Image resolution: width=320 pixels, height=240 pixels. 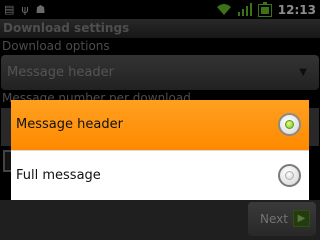 What do you see at coordinates (69, 124) in the screenshot?
I see `option-label: Message header` at bounding box center [69, 124].